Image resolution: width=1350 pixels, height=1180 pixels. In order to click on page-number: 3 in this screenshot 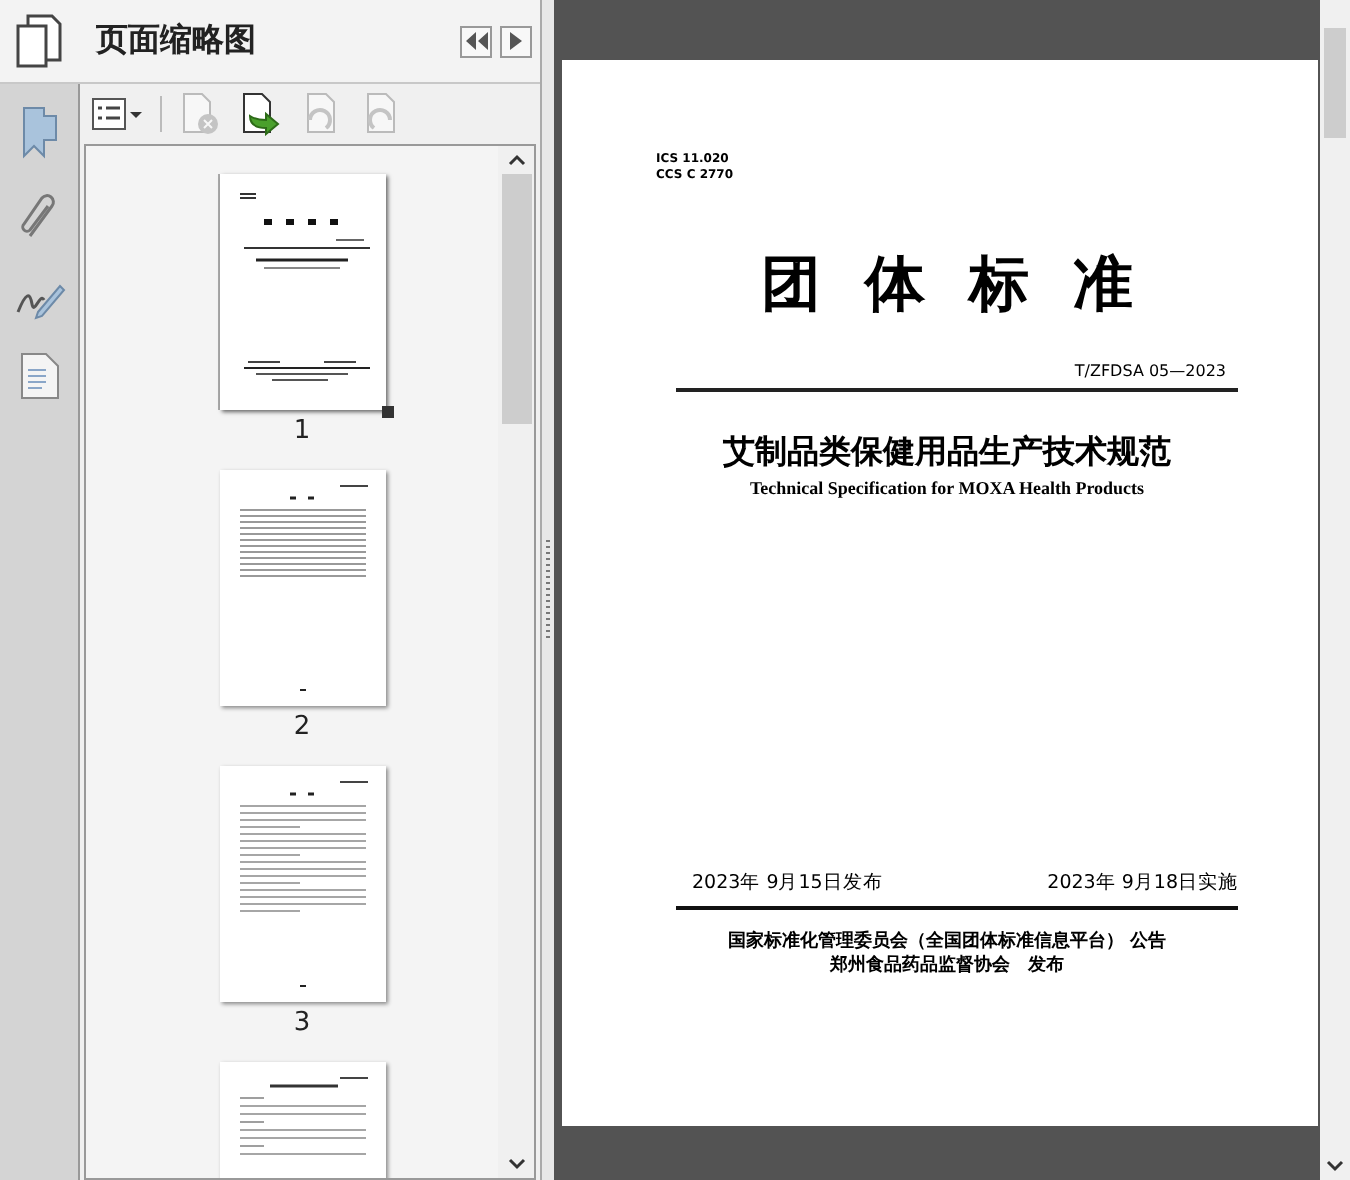, I will do `click(302, 1025)`.